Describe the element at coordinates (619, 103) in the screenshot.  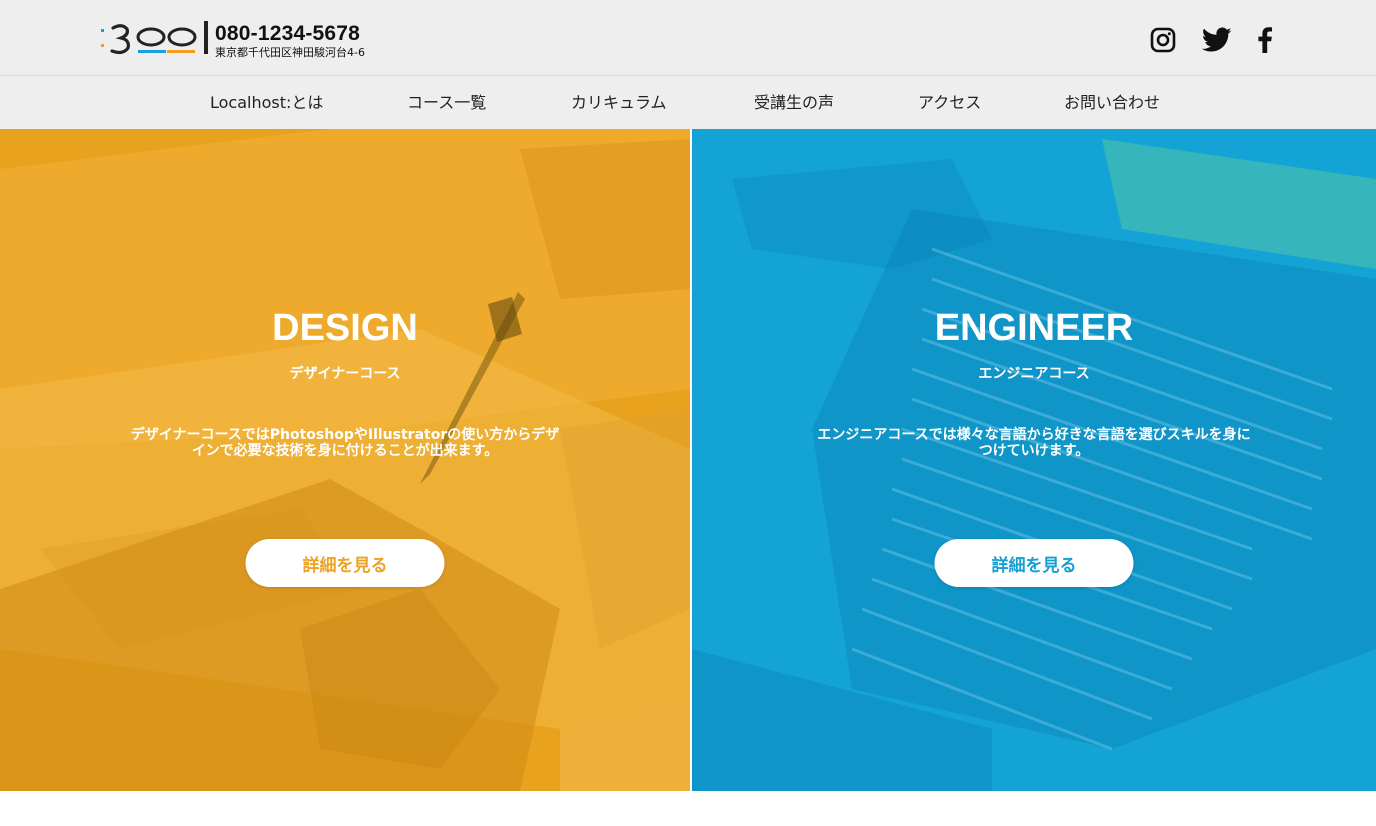
I see `nav-item-curriculum: カリキュラム` at that location.